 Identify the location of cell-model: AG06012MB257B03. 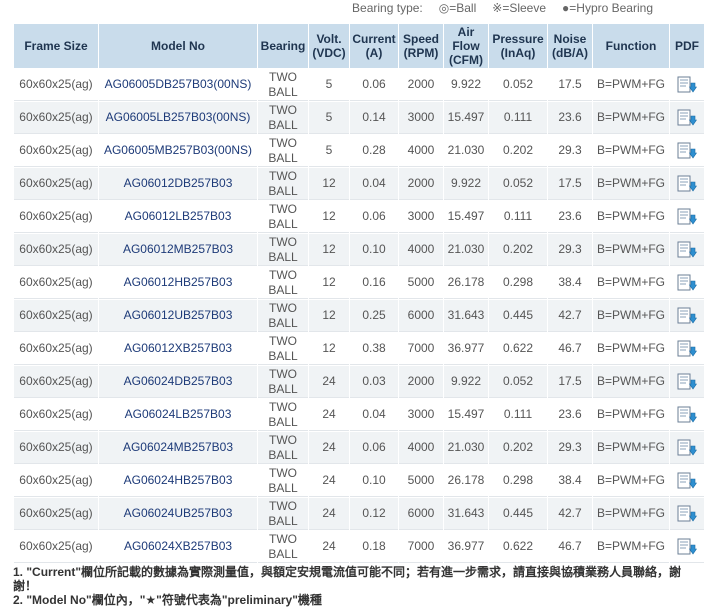
(178, 250).